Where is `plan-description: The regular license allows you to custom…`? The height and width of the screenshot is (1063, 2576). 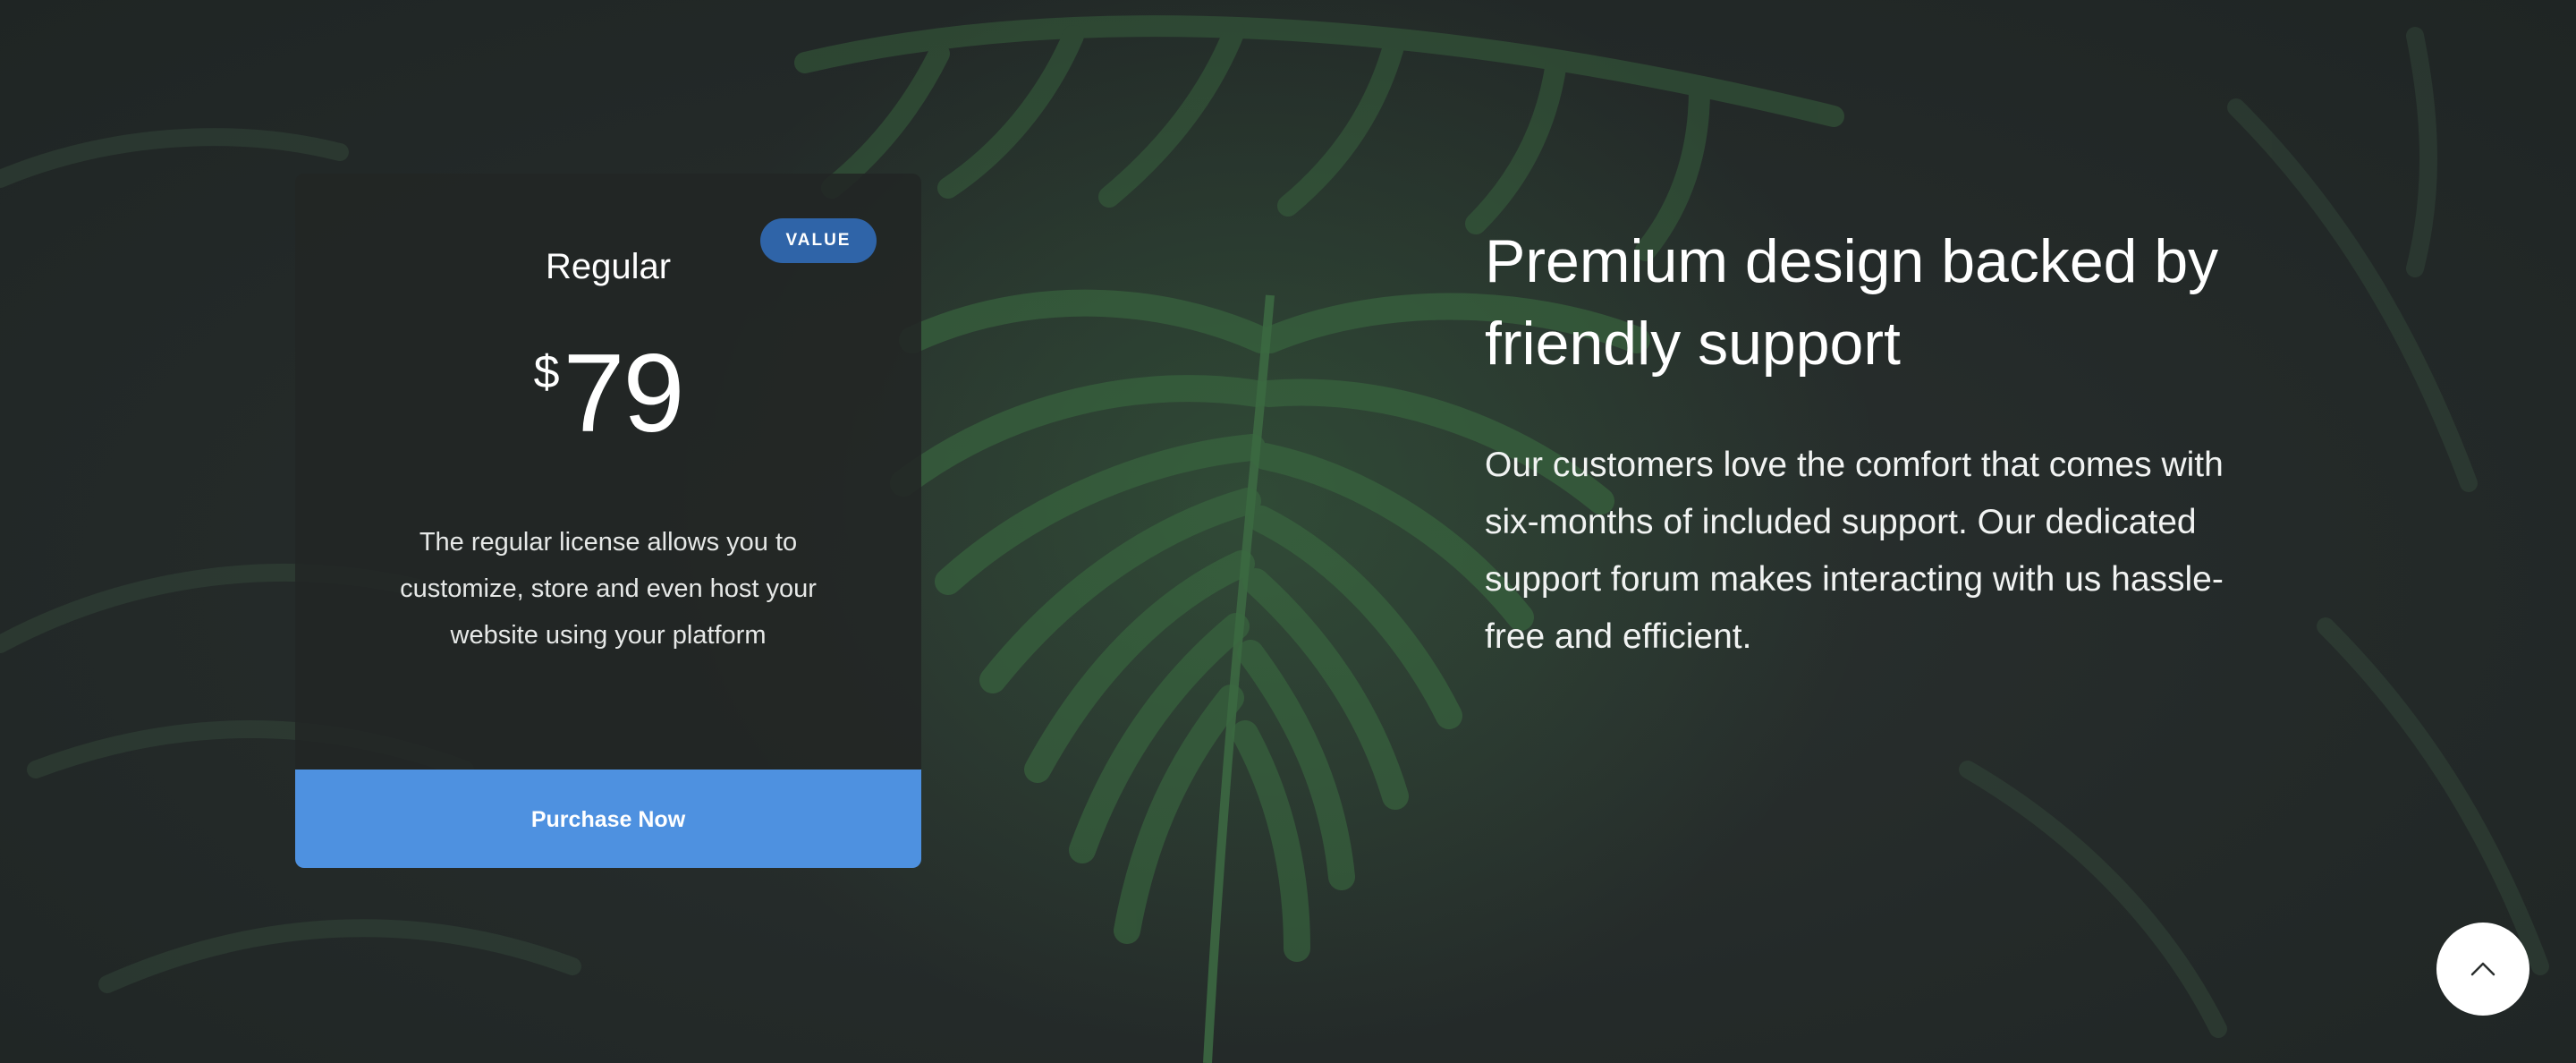 plan-description: The regular license allows you to custom… is located at coordinates (608, 589).